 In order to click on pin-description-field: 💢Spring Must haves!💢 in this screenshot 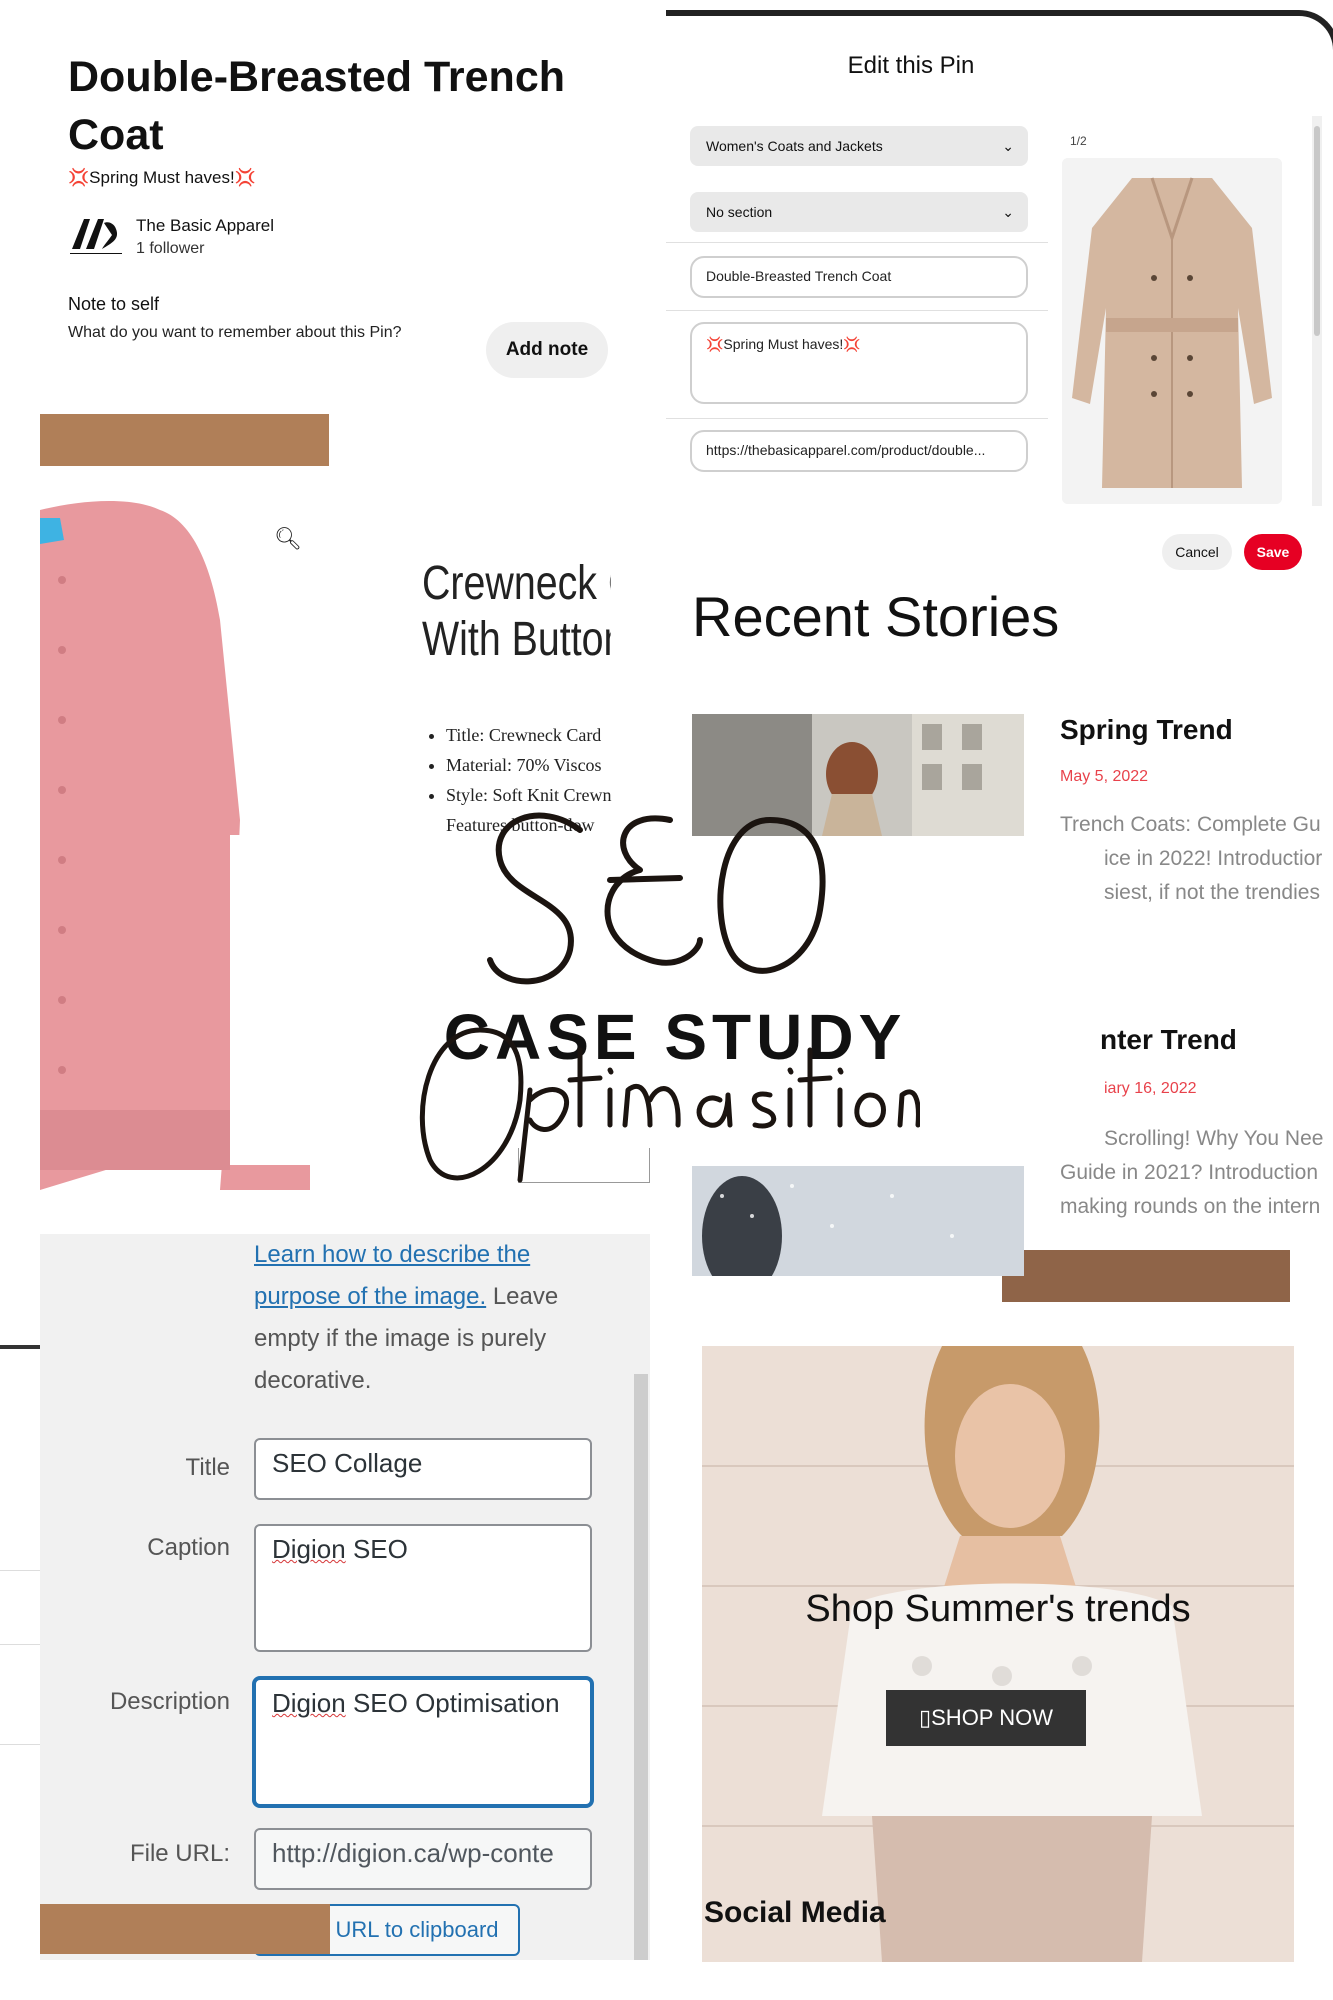, I will do `click(859, 363)`.